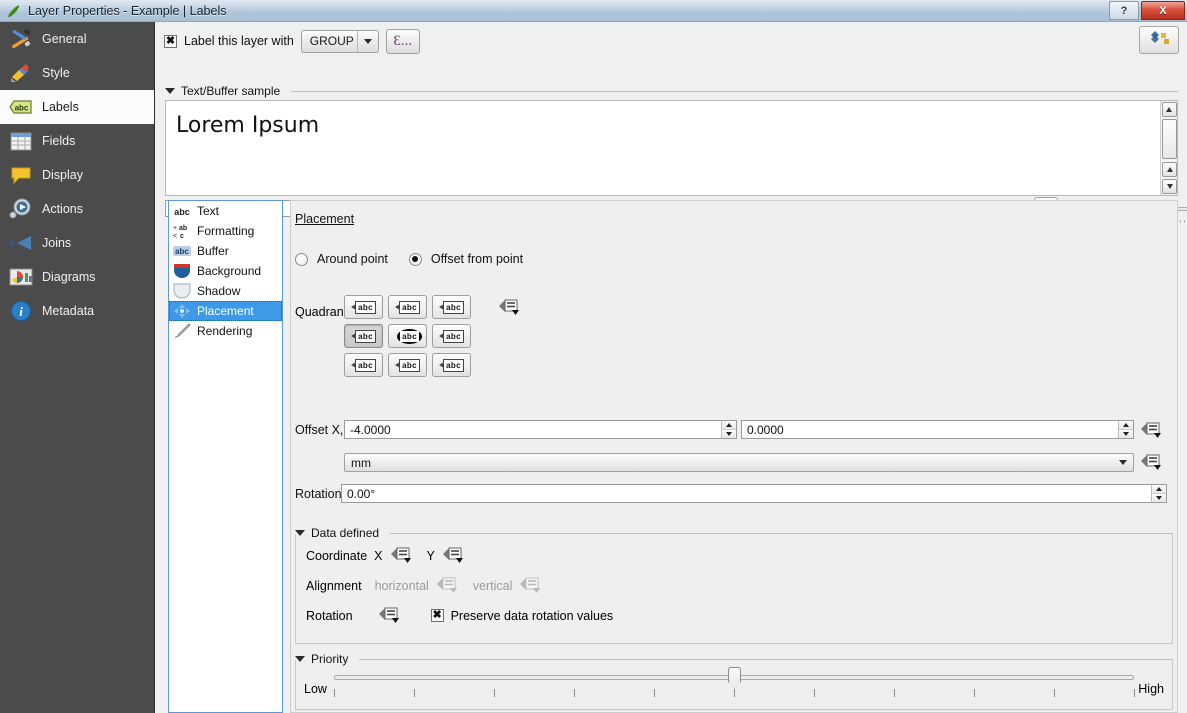 The image size is (1187, 713). What do you see at coordinates (77, 107) in the screenshot?
I see `sidebar-item-labels: abc Labels` at bounding box center [77, 107].